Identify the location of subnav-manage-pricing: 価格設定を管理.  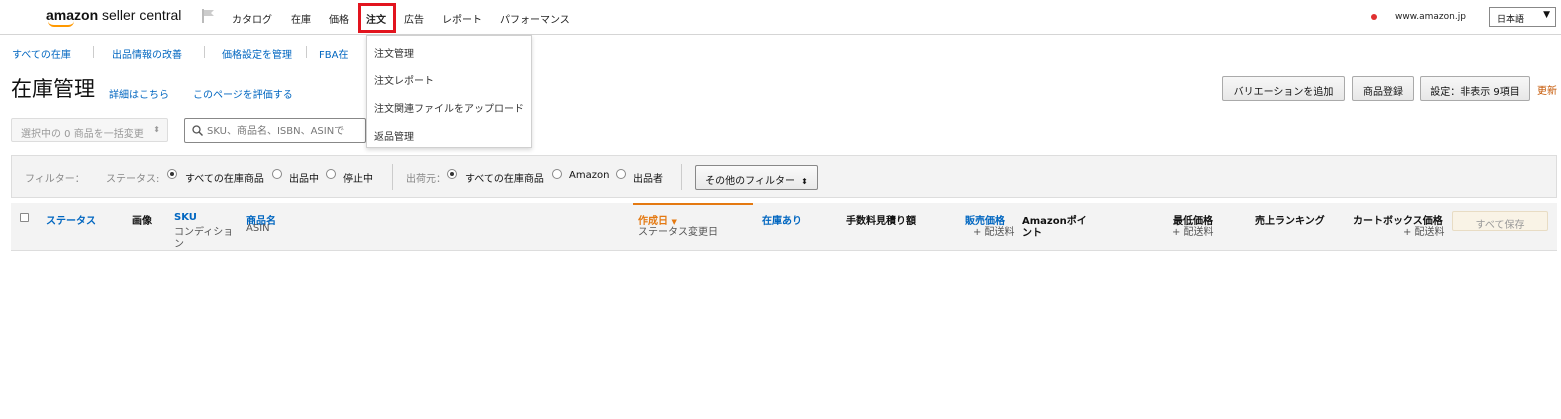
(257, 53).